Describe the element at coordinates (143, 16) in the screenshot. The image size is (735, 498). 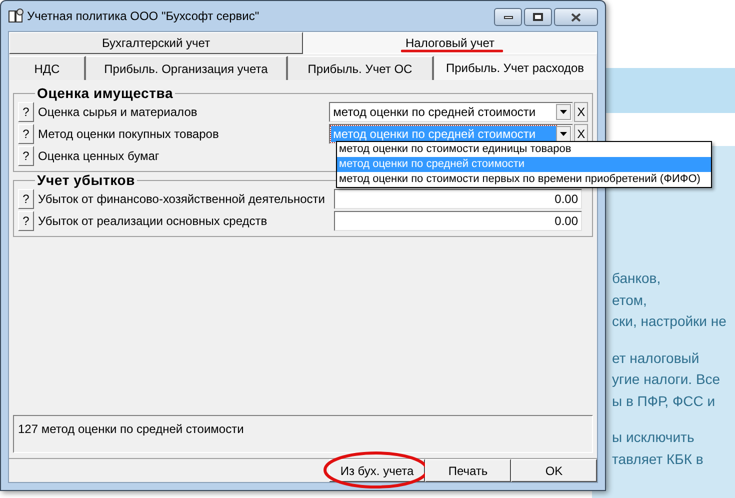
I see `window-title: Учетная политика ООО "Бухсофт сервис"` at that location.